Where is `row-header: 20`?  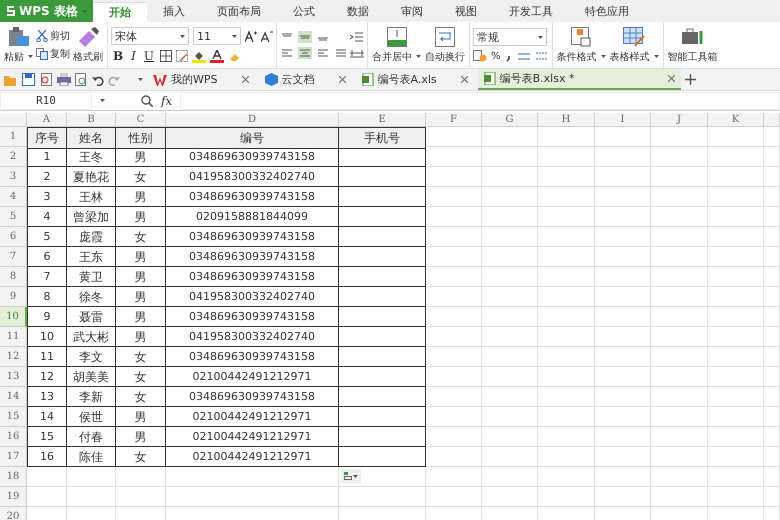
row-header: 20 is located at coordinates (13, 513).